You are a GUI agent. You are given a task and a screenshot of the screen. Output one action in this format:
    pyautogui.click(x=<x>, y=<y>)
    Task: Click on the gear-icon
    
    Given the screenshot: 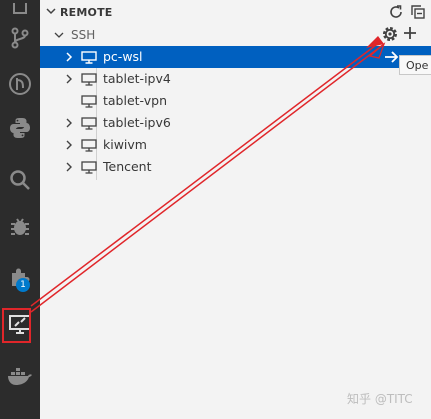 What is the action you would take?
    pyautogui.click(x=390, y=34)
    